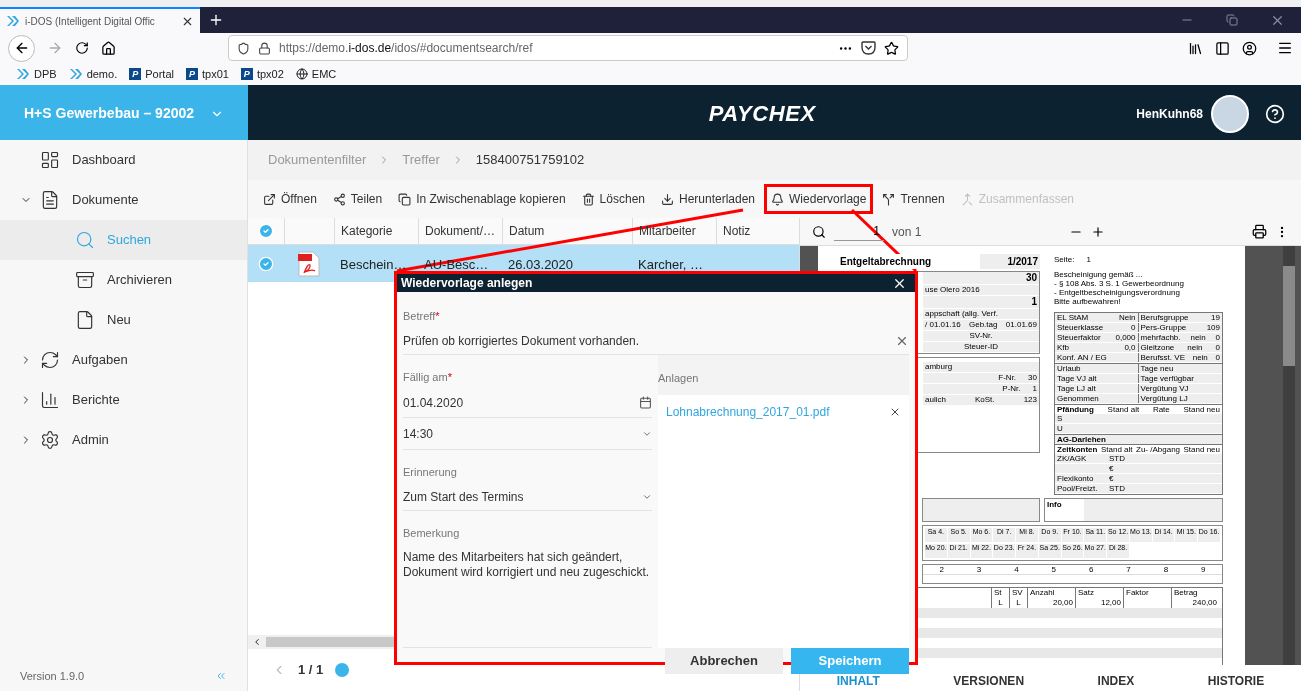 Image resolution: width=1301 pixels, height=691 pixels. What do you see at coordinates (1077, 378) in the screenshot?
I see `document-text: Tage VJ alt` at bounding box center [1077, 378].